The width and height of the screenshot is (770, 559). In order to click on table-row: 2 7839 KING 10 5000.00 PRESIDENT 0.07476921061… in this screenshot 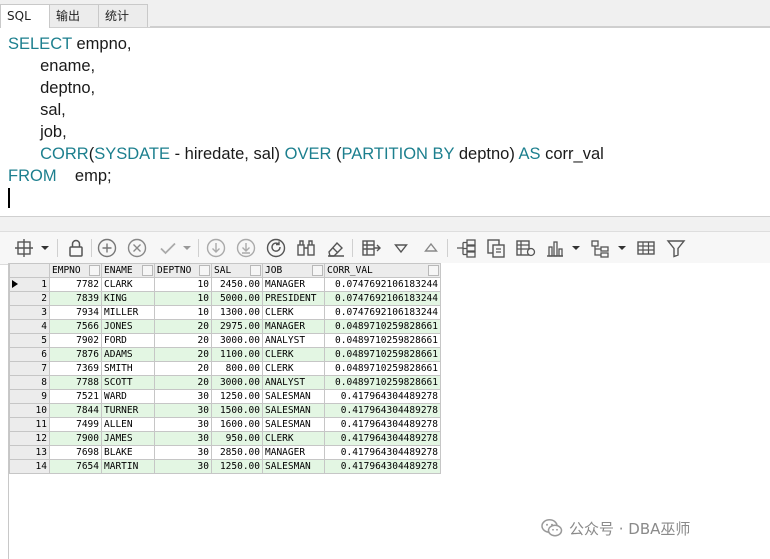, I will do `click(225, 298)`.